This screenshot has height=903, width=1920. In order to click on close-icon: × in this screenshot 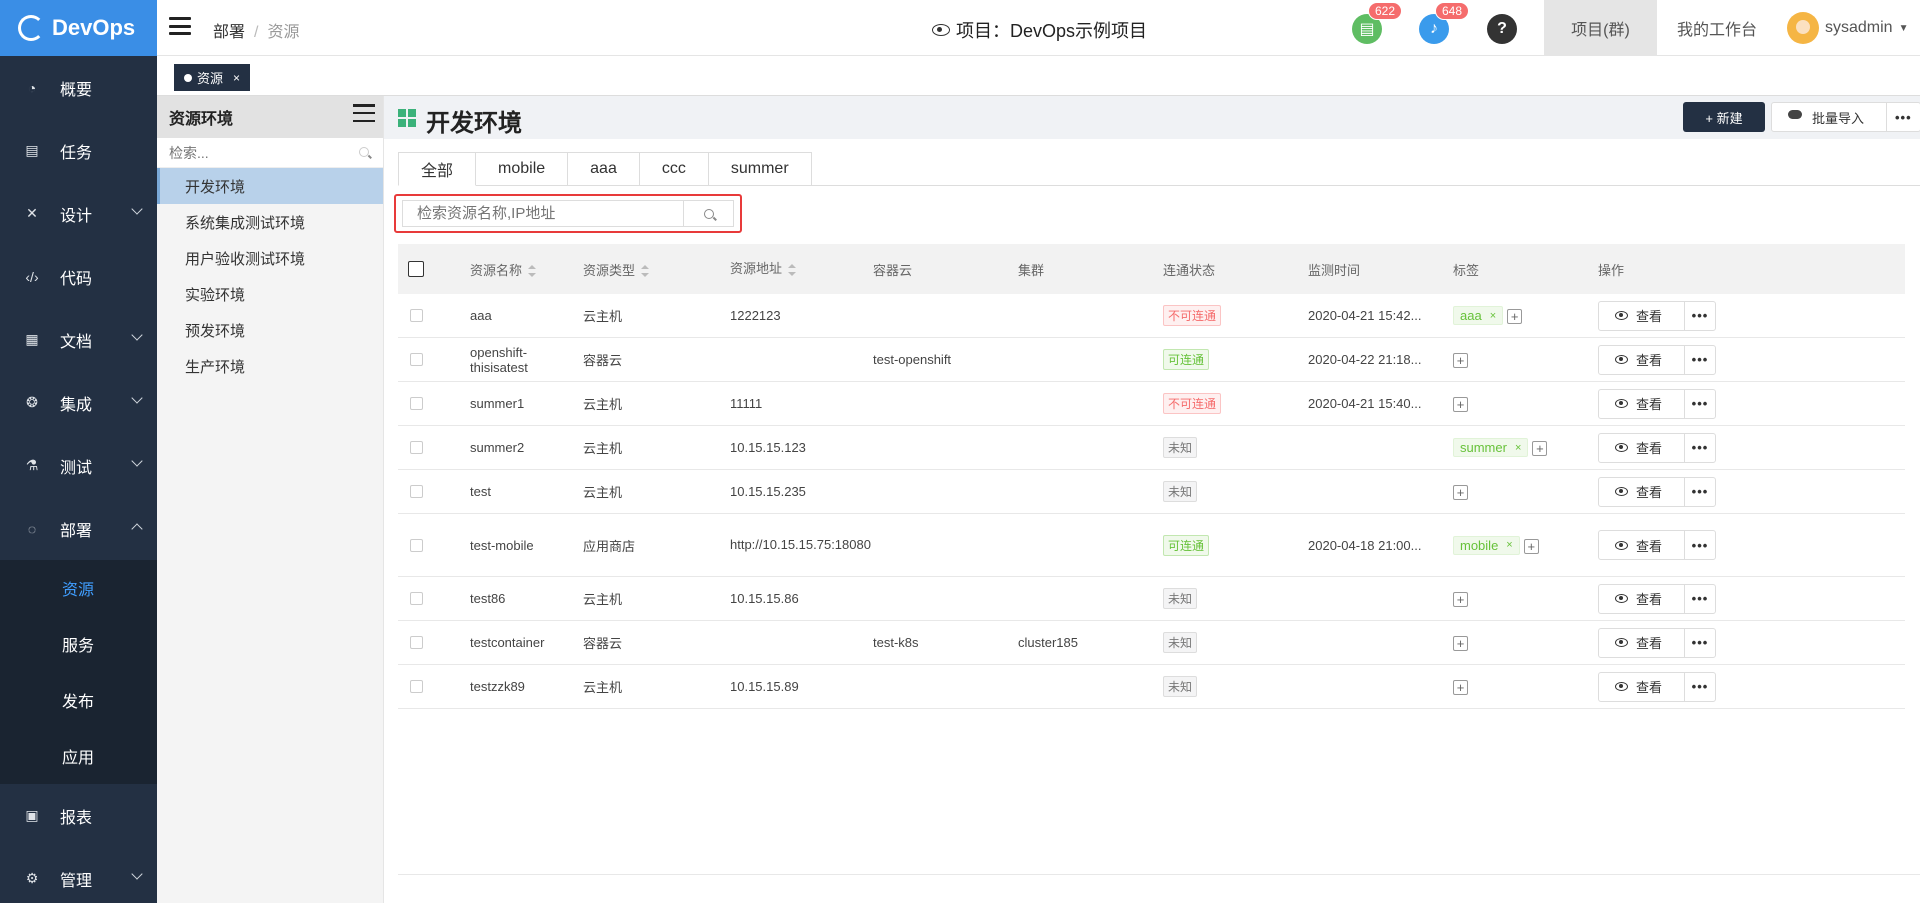, I will do `click(236, 78)`.